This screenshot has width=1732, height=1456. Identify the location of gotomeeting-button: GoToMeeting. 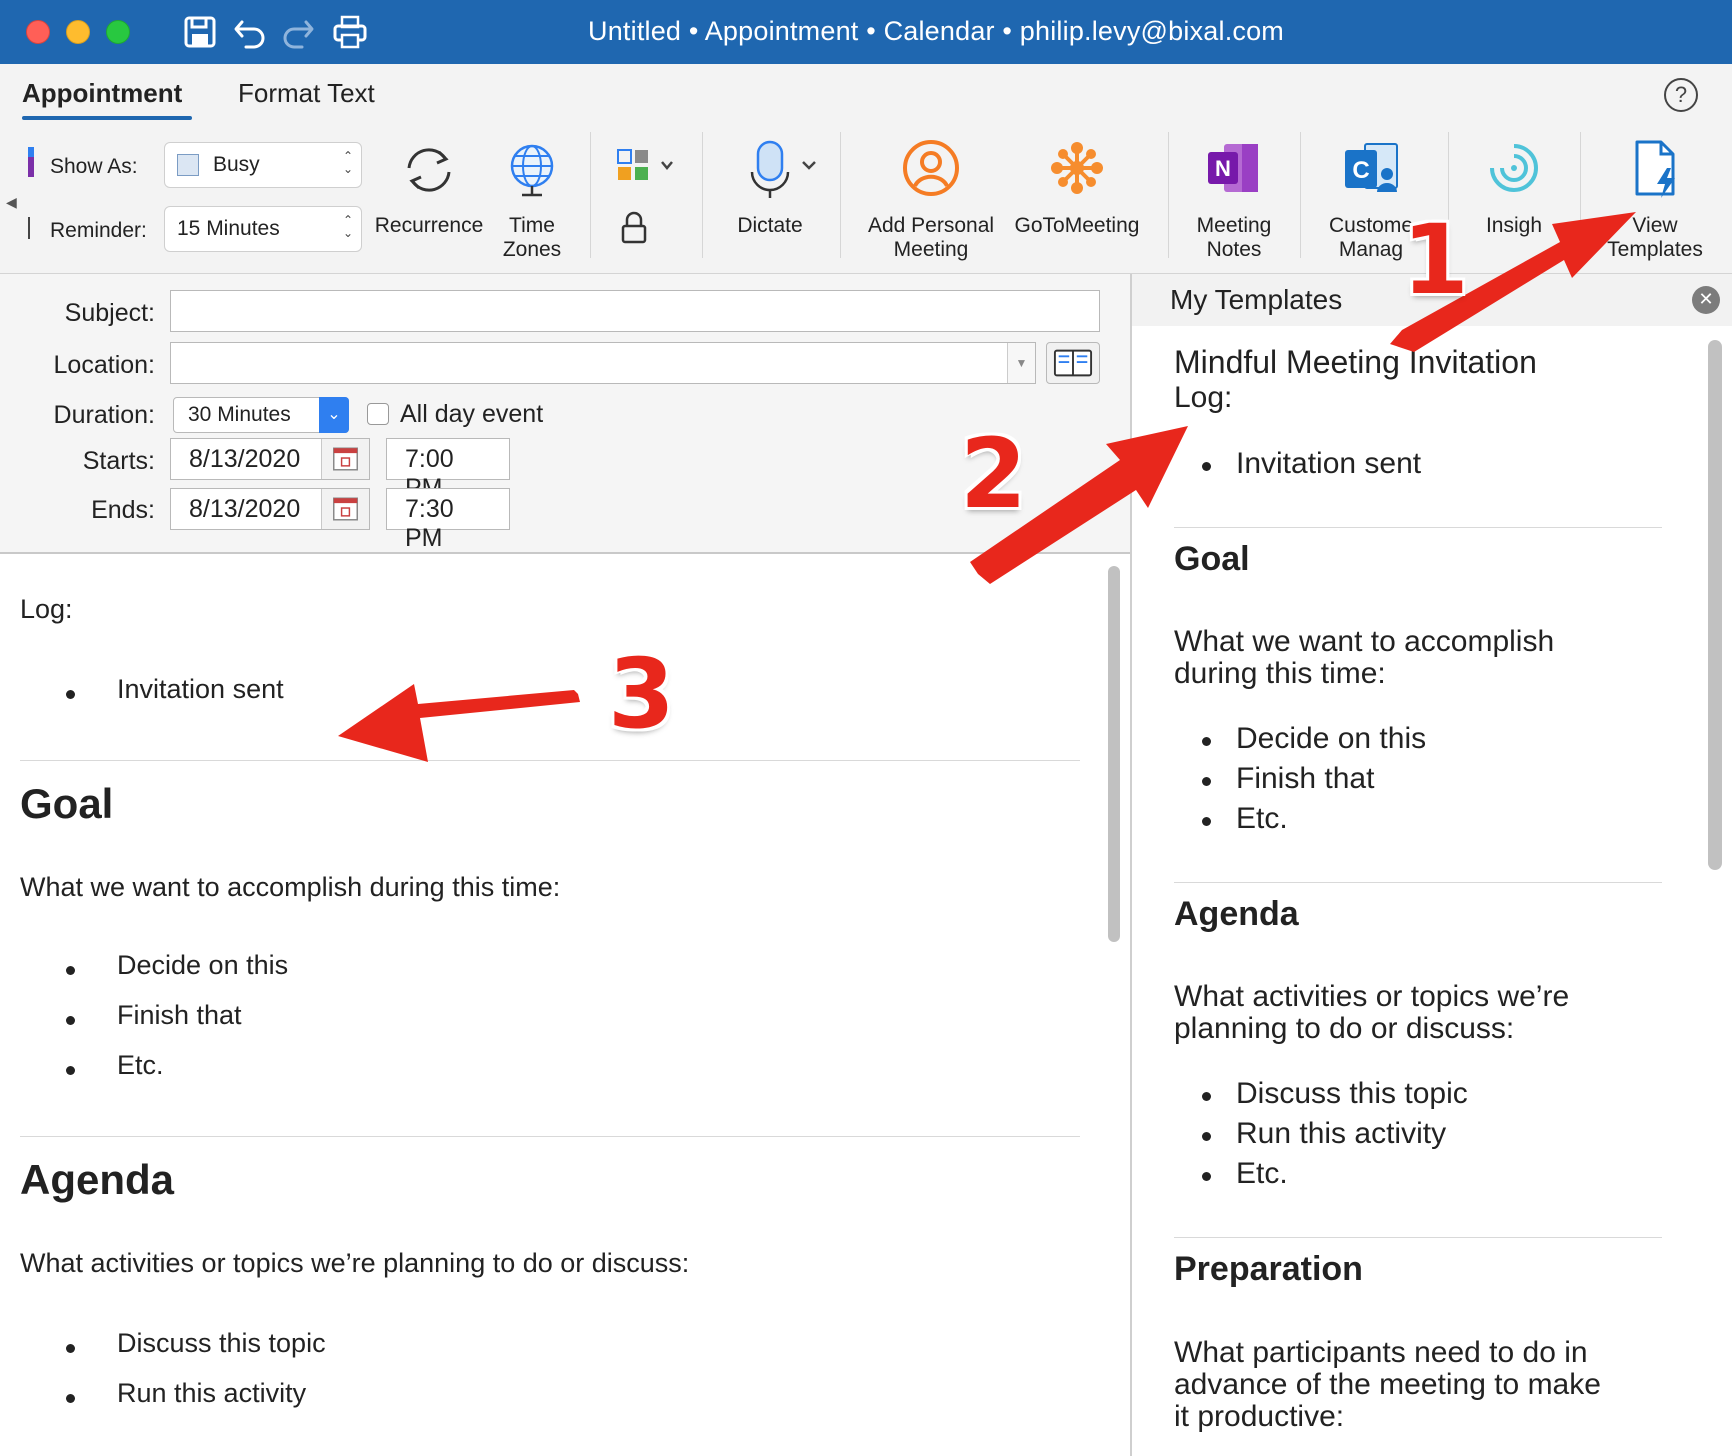
(1077, 188).